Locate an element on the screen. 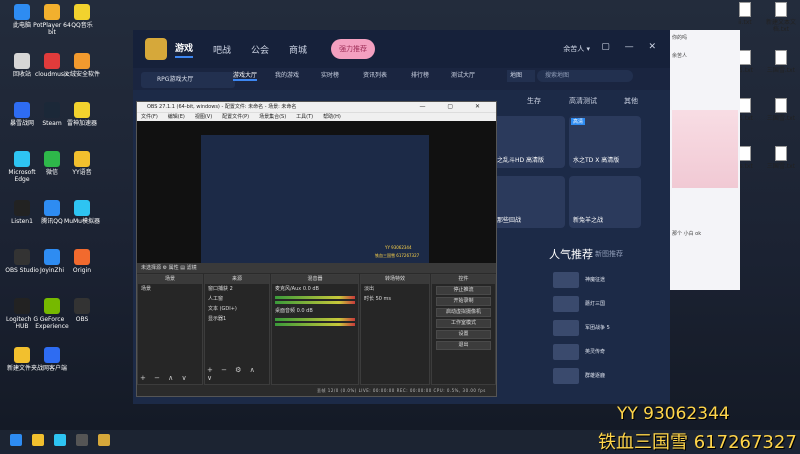  desktop-icon: Origin is located at coordinates (82, 261).